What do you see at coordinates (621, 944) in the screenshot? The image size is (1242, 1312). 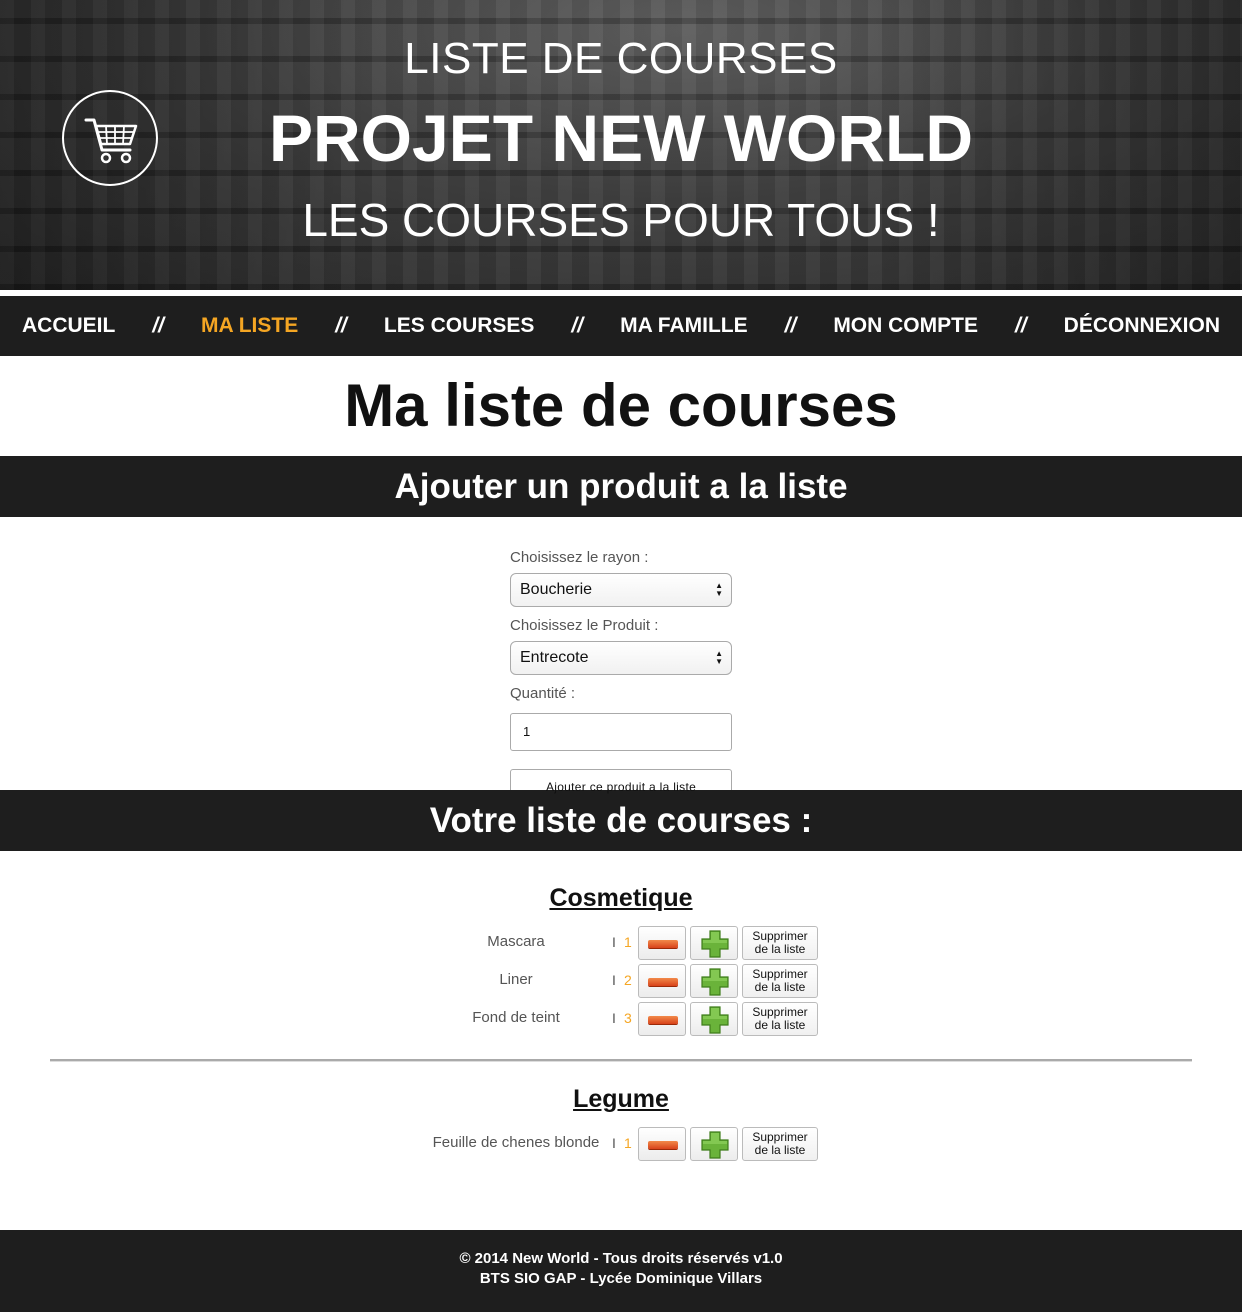 I see `list-item: Mascara I 1 Supprimer de la liste` at bounding box center [621, 944].